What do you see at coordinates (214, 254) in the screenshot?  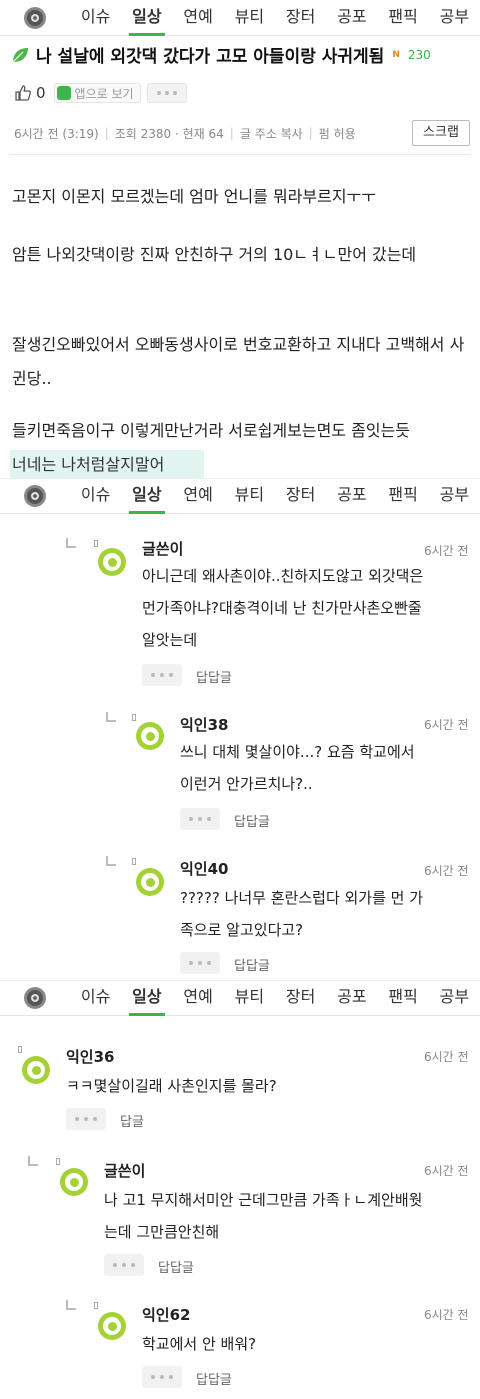 I see `post-body-line: 암튼 나외갓댁이랑 진짜 안친하구 거의 10ㄴㅕㄴ만어 갔는데` at bounding box center [214, 254].